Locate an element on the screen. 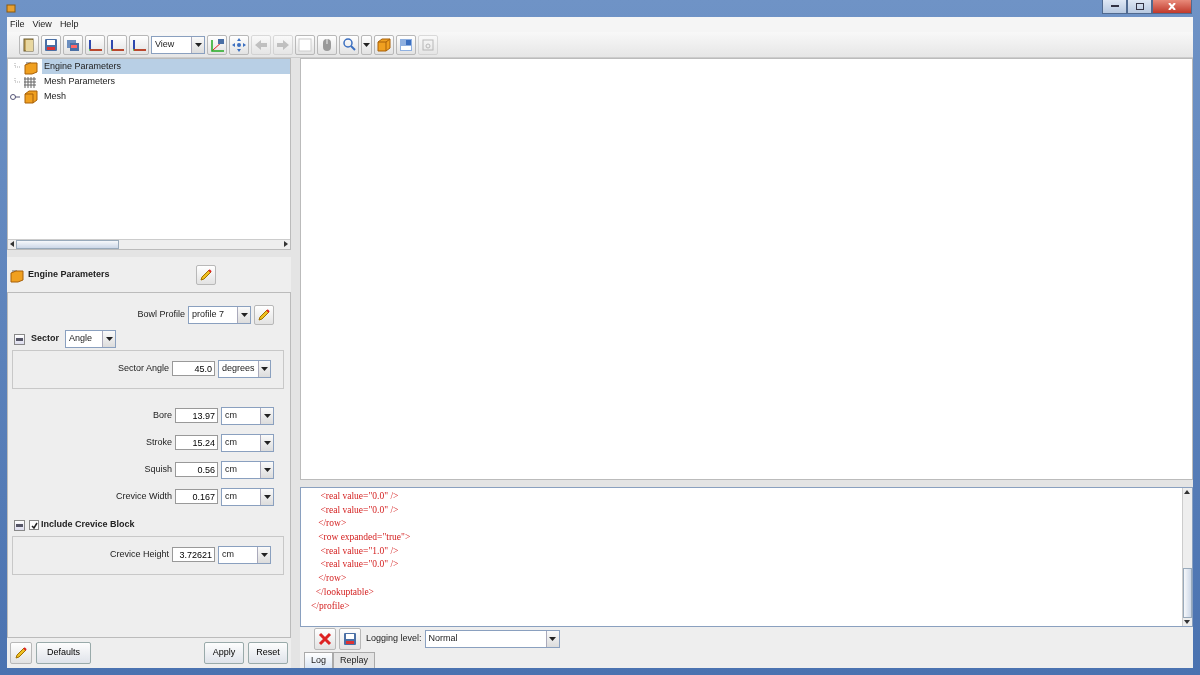  menu-item: Help is located at coordinates (69, 24).